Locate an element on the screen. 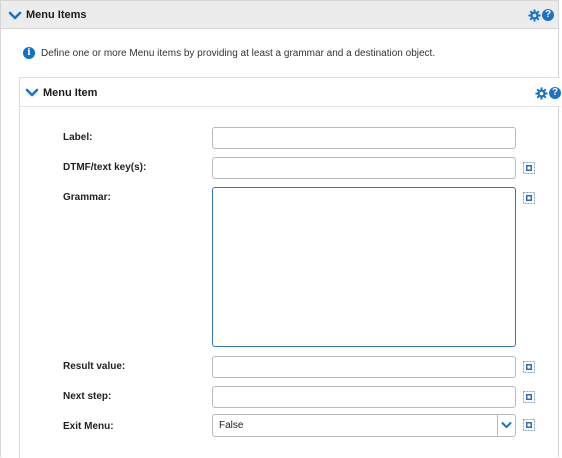 The height and width of the screenshot is (458, 562). result-value-field-label: Result value: is located at coordinates (94, 366).